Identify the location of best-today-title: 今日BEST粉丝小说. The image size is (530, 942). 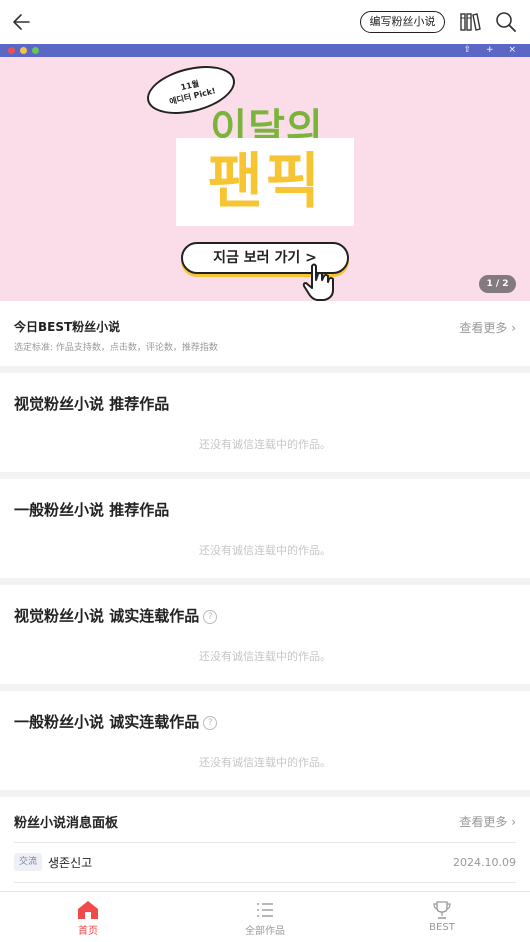
(67, 327).